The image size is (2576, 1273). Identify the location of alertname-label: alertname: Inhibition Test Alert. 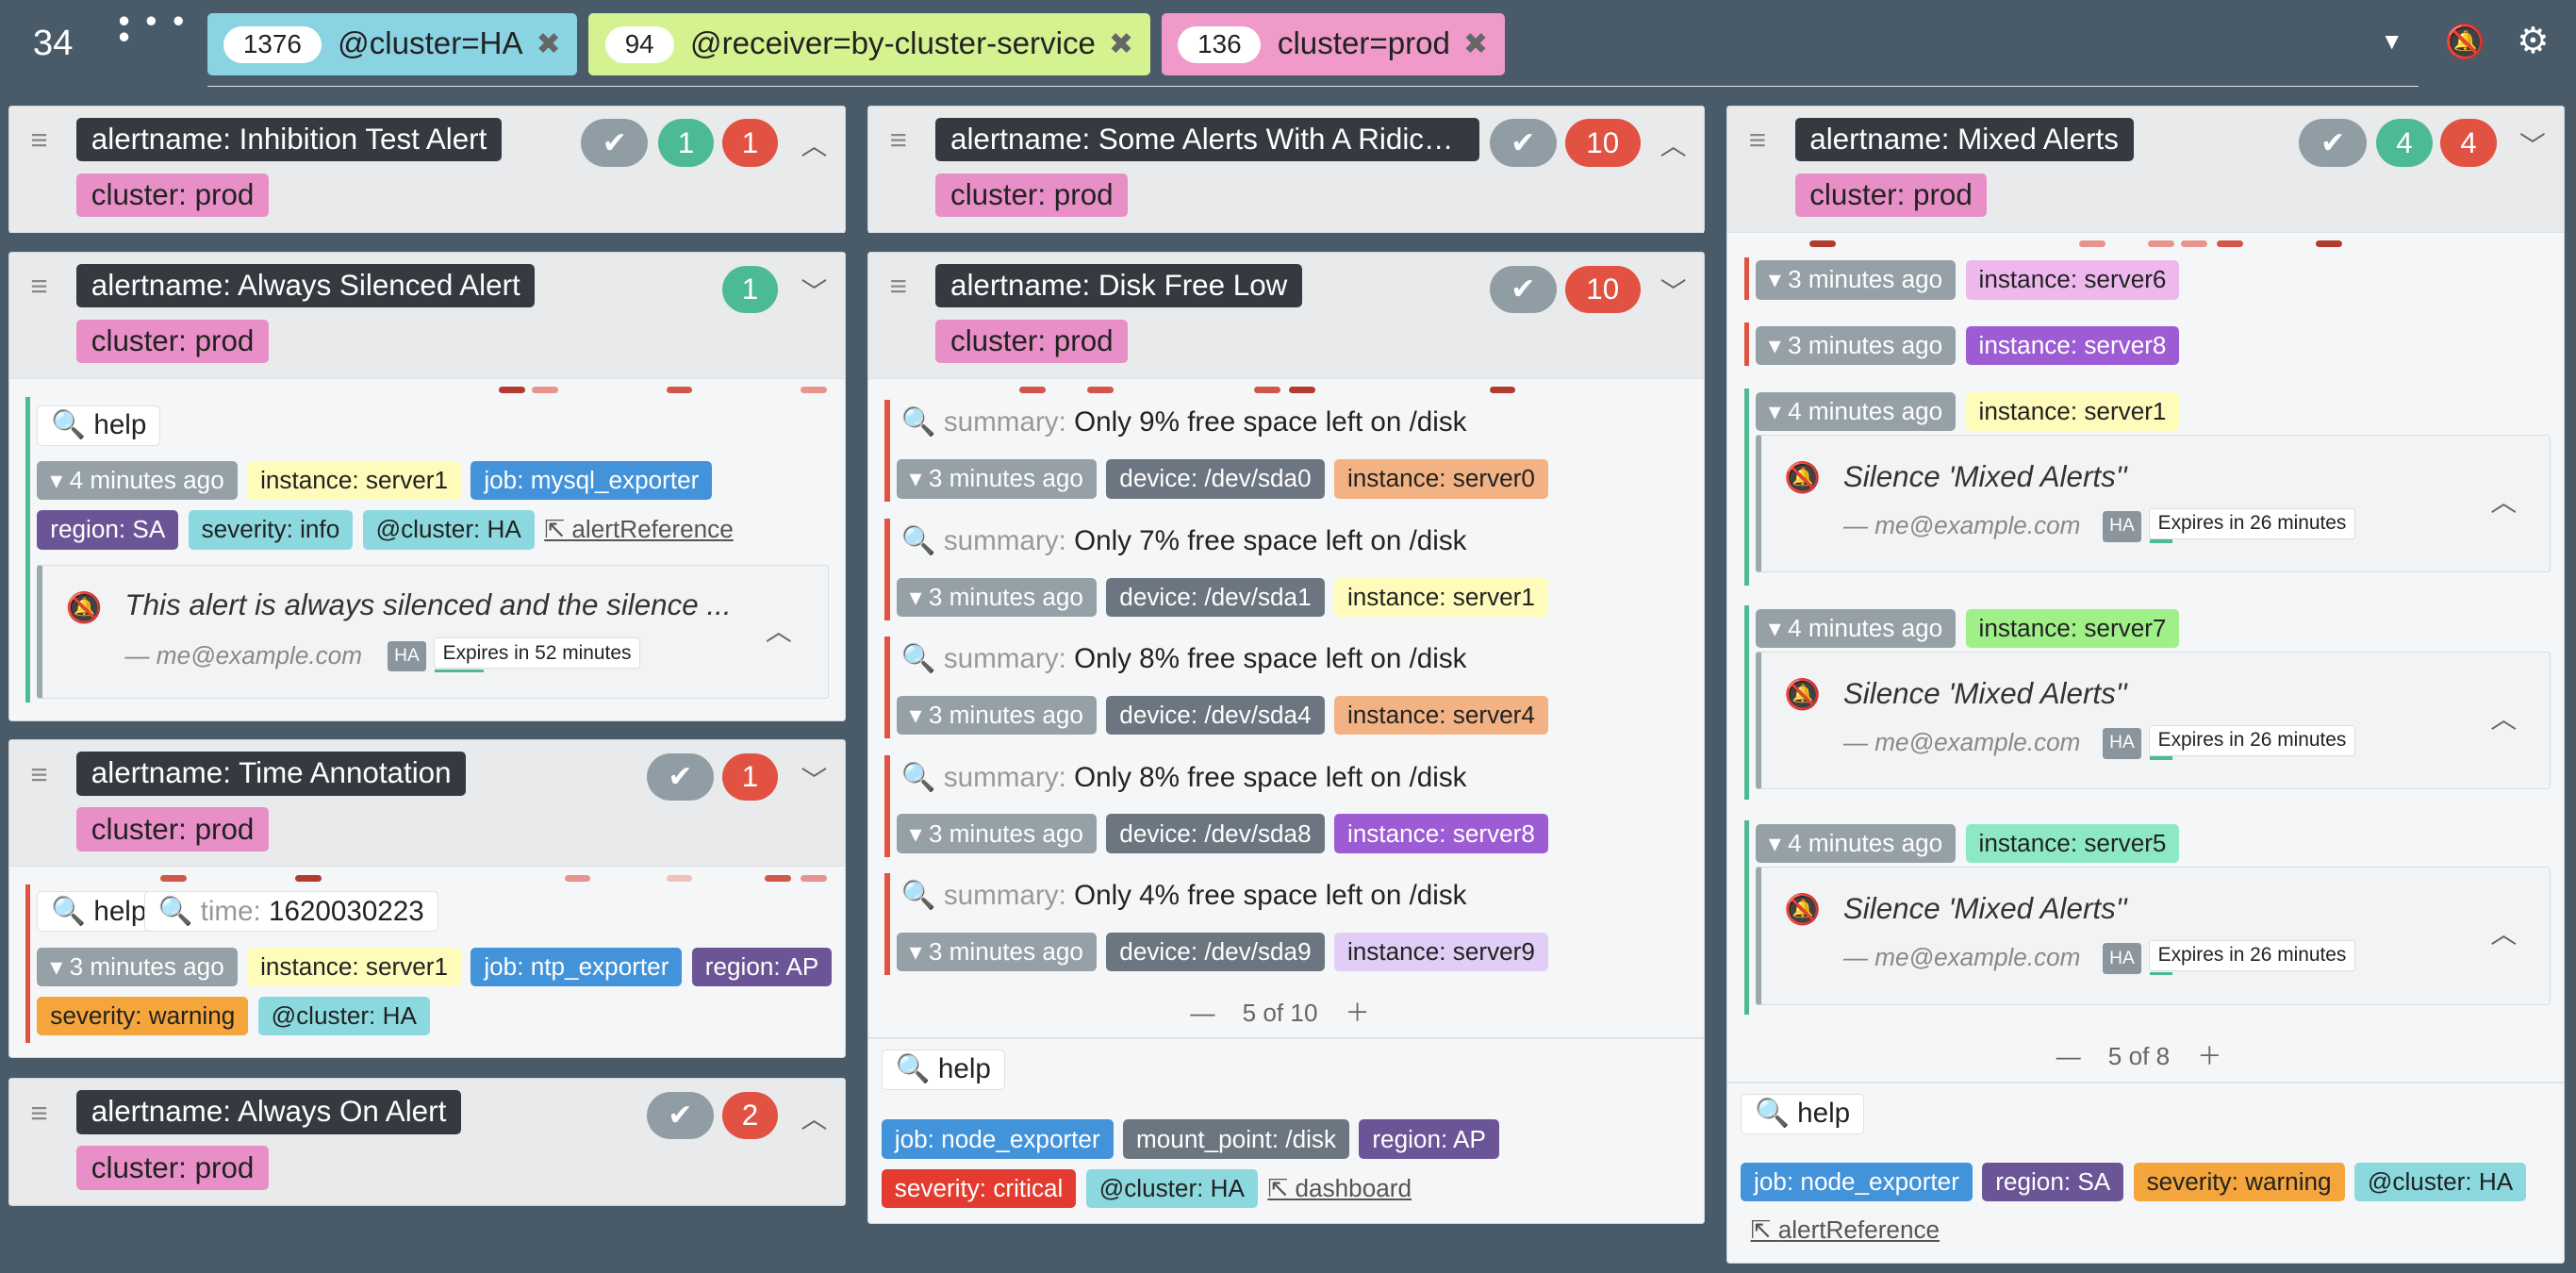
(289, 139).